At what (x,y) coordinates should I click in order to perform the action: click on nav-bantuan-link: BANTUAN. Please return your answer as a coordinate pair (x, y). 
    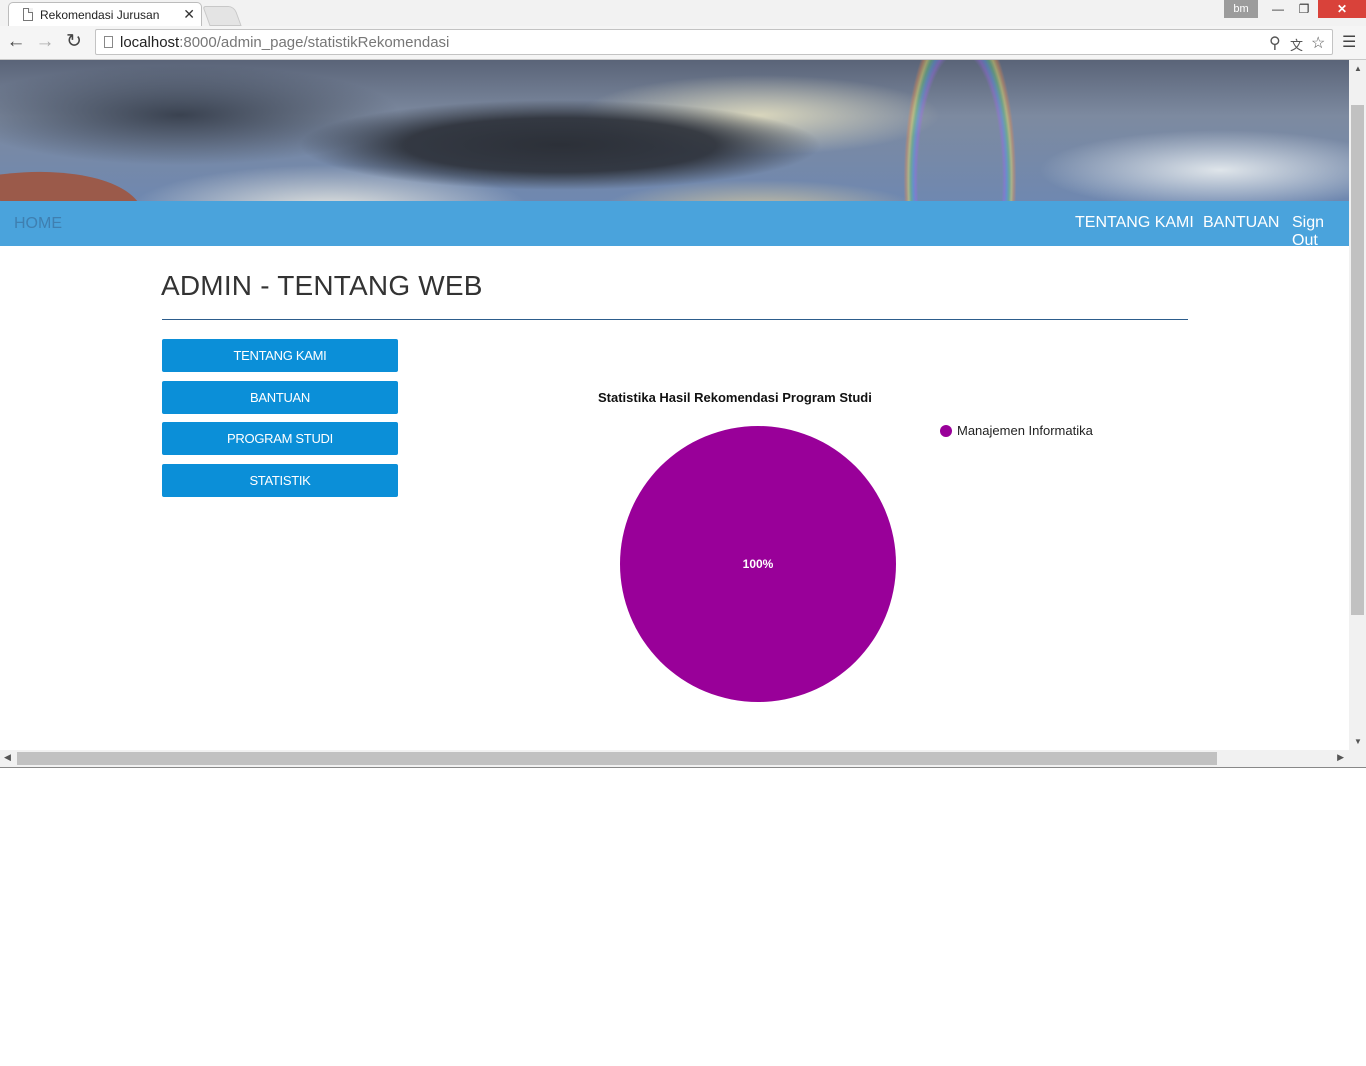
    Looking at the image, I should click on (1241, 223).